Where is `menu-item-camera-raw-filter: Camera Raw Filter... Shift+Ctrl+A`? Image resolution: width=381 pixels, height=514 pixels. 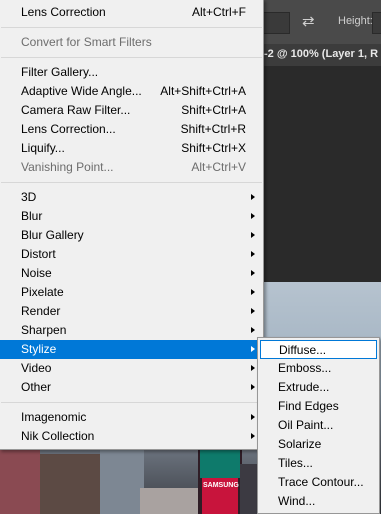
menu-item-camera-raw-filter: Camera Raw Filter... Shift+Ctrl+A is located at coordinates (131, 110).